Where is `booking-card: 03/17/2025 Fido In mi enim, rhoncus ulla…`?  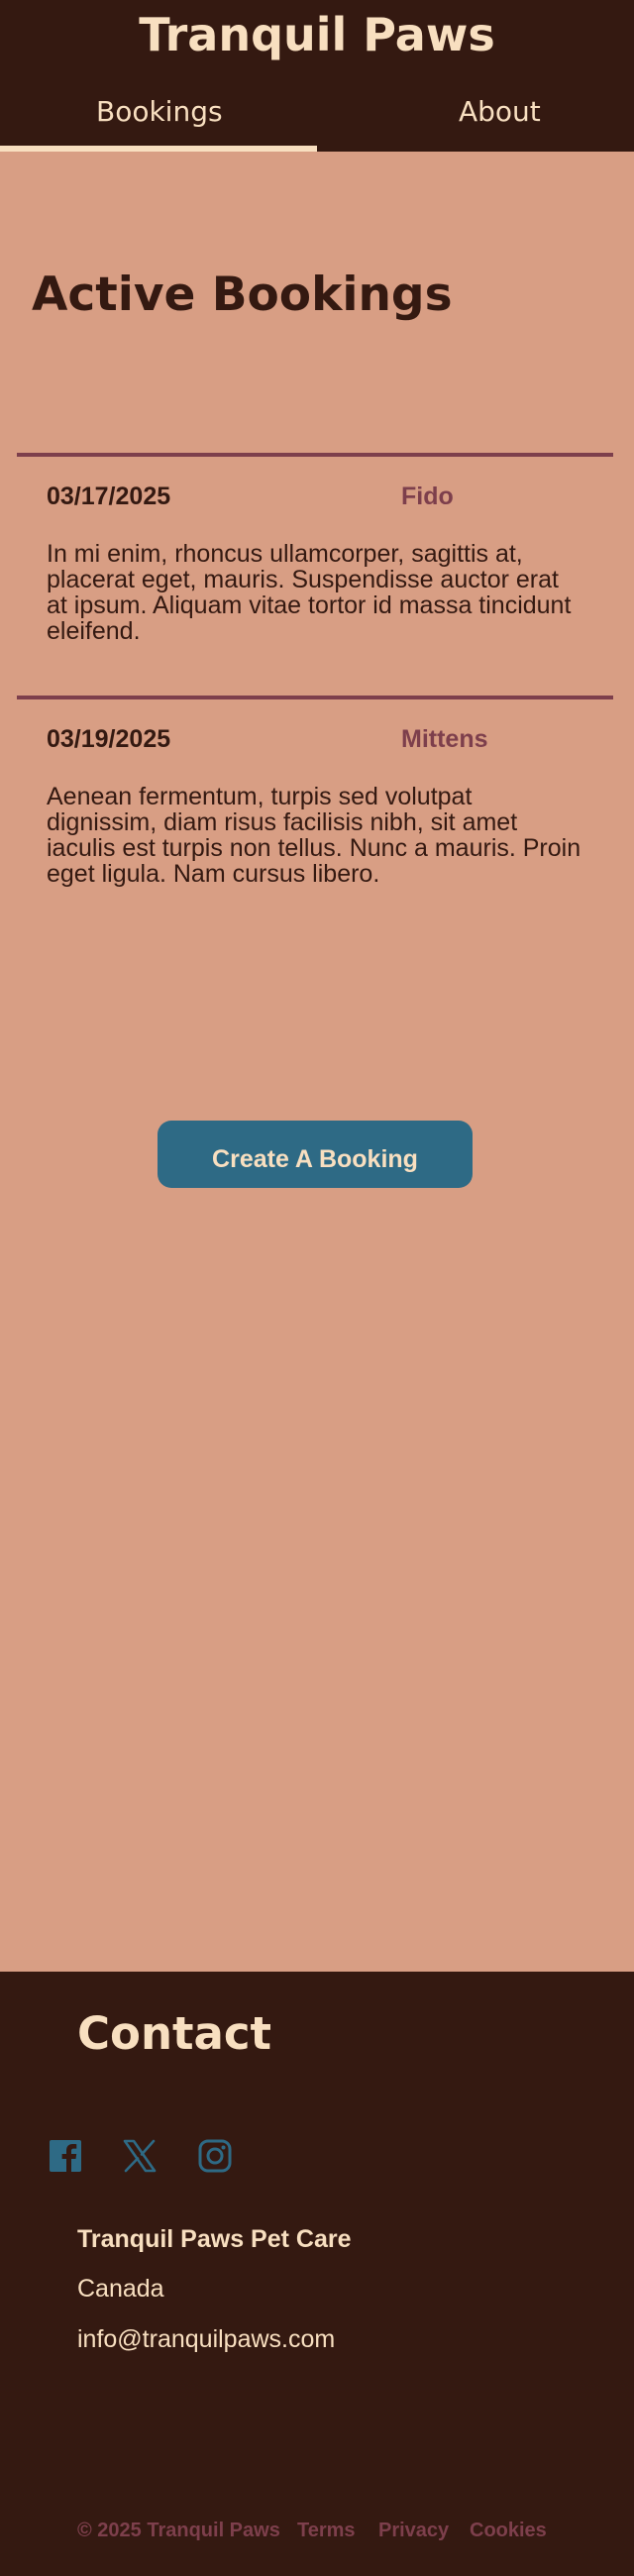 booking-card: 03/17/2025 Fido In mi enim, rhoncus ulla… is located at coordinates (315, 574).